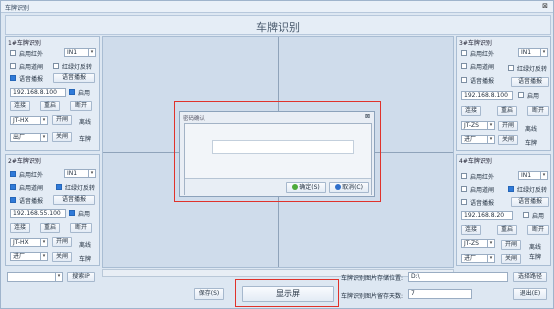 The image size is (554, 309). Describe the element at coordinates (278, 27) in the screenshot. I see `page-title: 车牌识别` at that location.